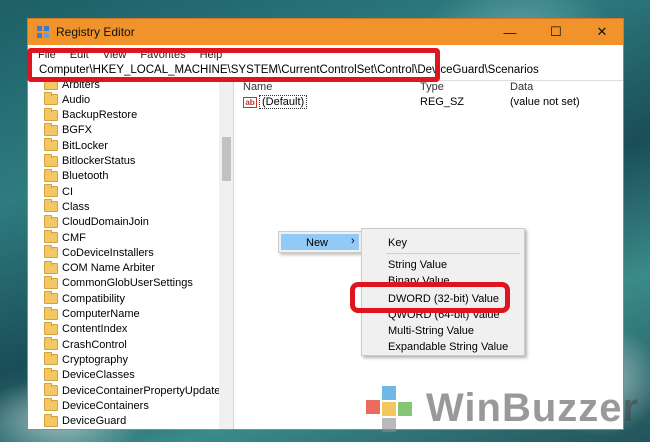  Describe the element at coordinates (353, 241) in the screenshot. I see `submenu-arrow-icon: ›` at that location.